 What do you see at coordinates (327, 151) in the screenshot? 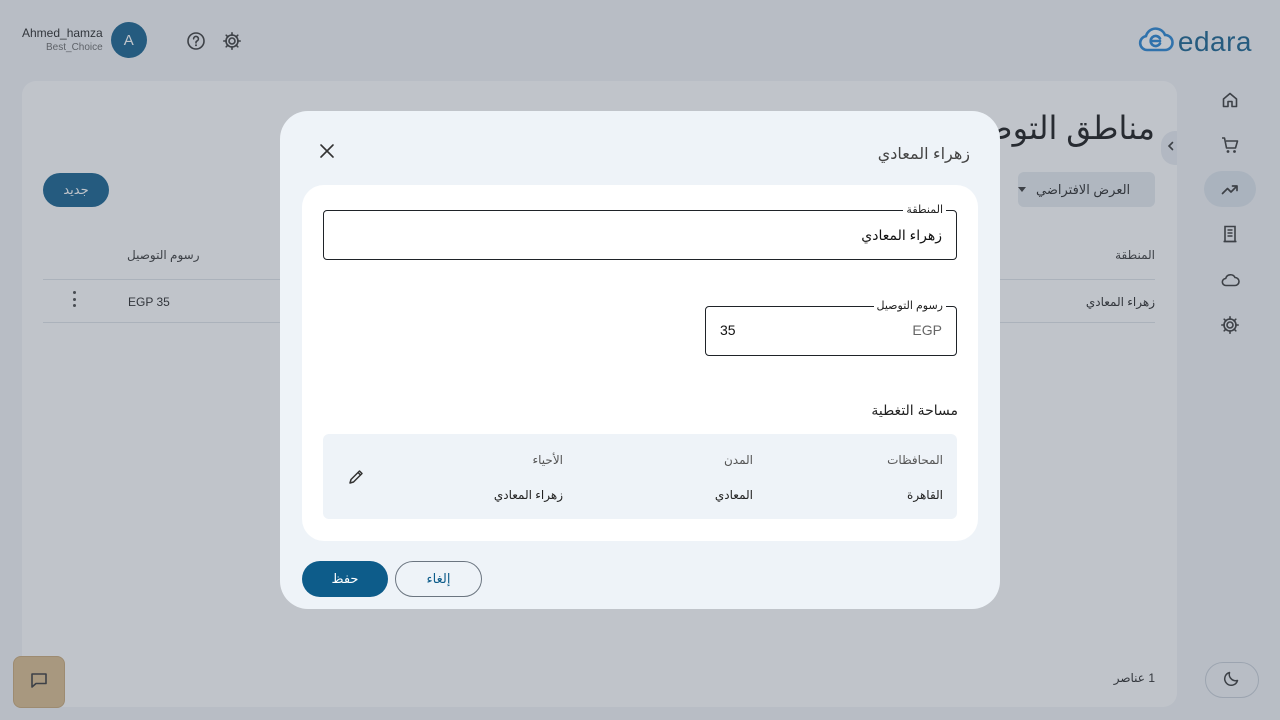
I see `close-icon` at bounding box center [327, 151].